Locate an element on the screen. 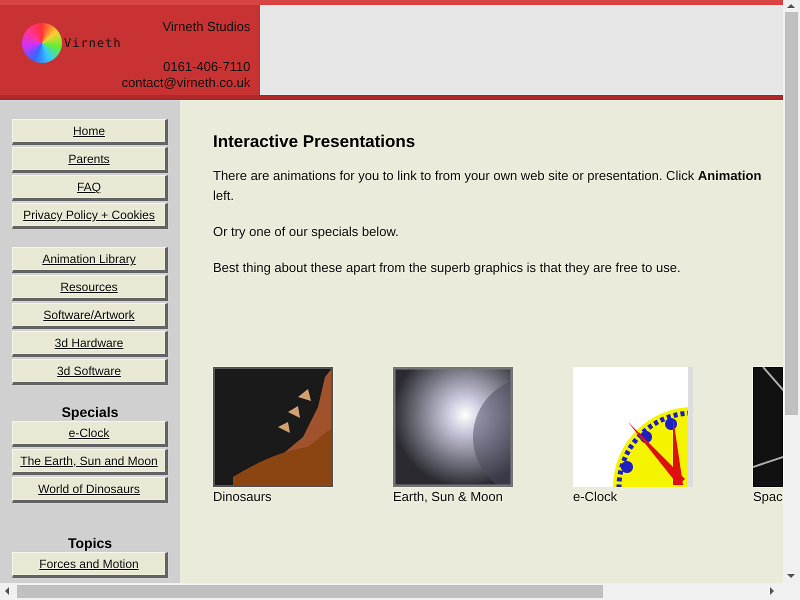 This screenshot has width=800, height=600. nav-button: Animation Library is located at coordinates (90, 260).